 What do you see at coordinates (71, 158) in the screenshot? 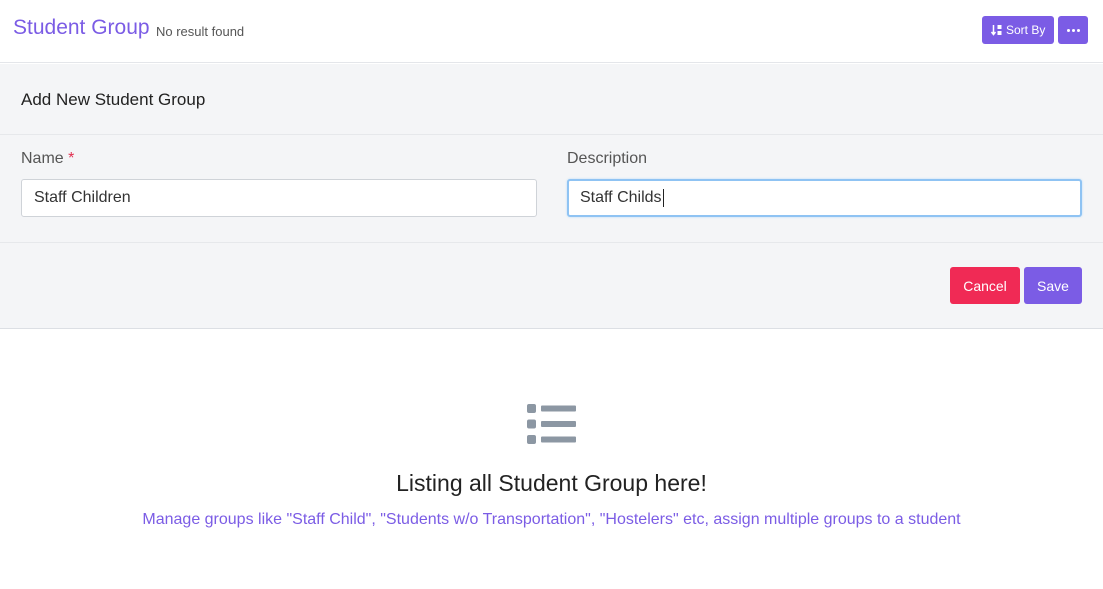
I see `required-marker: *` at bounding box center [71, 158].